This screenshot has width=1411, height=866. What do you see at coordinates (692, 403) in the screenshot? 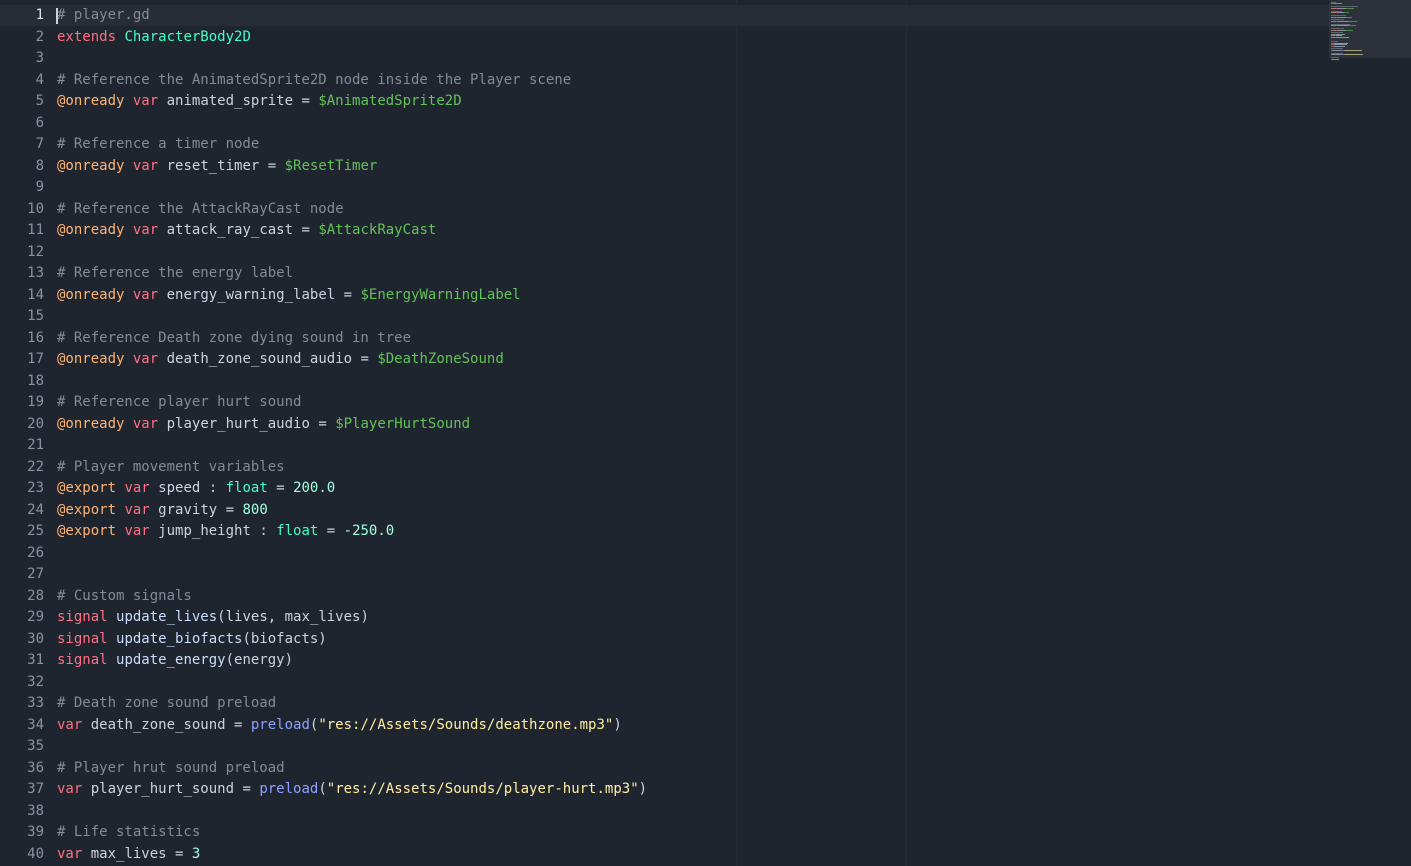
I see `code-line: # Reference player hurt sound` at bounding box center [692, 403].